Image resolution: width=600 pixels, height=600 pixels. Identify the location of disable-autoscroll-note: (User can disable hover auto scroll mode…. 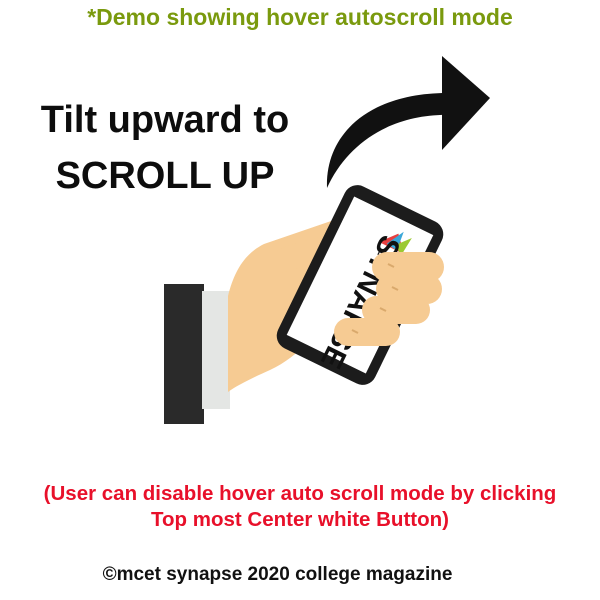
(300, 507).